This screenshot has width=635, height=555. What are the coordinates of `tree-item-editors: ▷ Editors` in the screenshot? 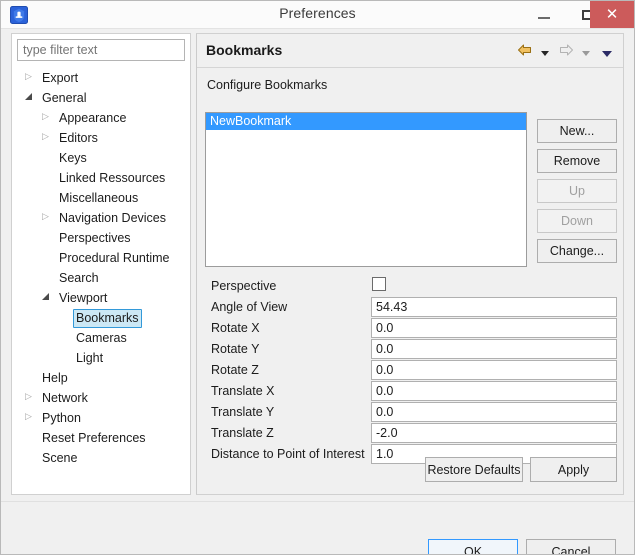 It's located at (101, 137).